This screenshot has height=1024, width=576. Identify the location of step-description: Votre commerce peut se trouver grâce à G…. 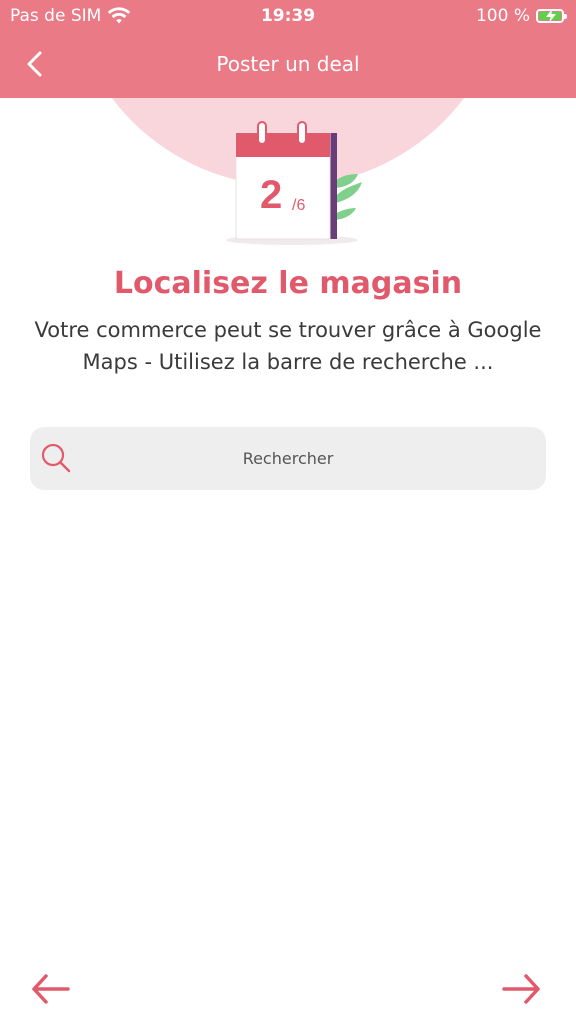
(288, 346).